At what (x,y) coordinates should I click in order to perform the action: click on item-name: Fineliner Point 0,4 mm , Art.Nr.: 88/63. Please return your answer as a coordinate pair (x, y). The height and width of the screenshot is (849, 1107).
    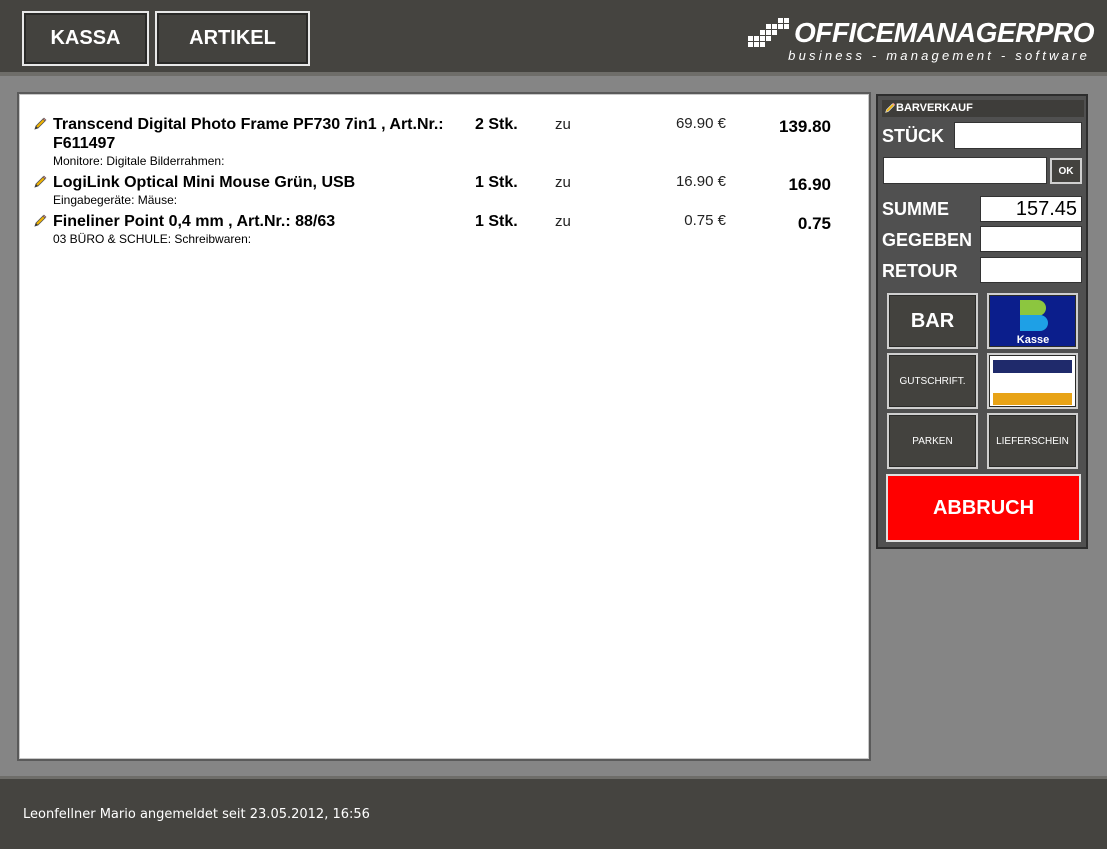
    Looking at the image, I should click on (194, 221).